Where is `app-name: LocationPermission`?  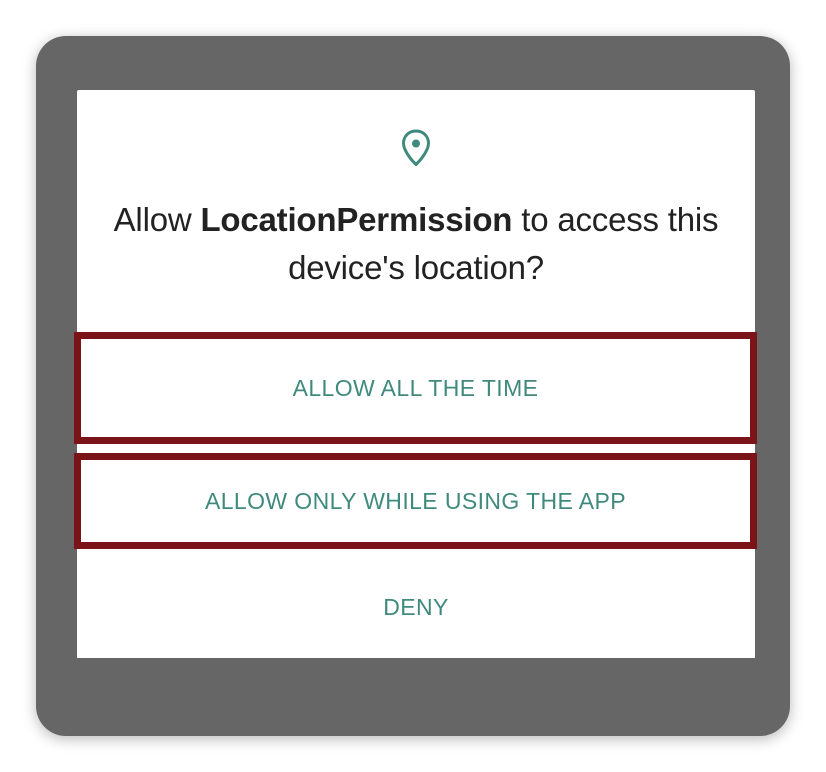
app-name: LocationPermission is located at coordinates (356, 219).